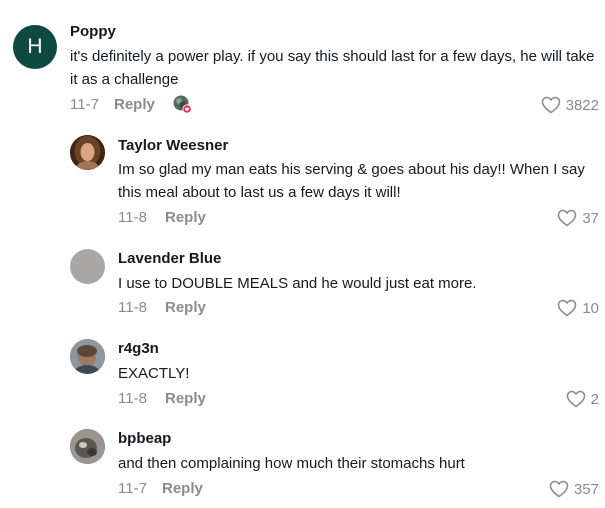 The image size is (605, 508). I want to click on like-button: 357, so click(574, 489).